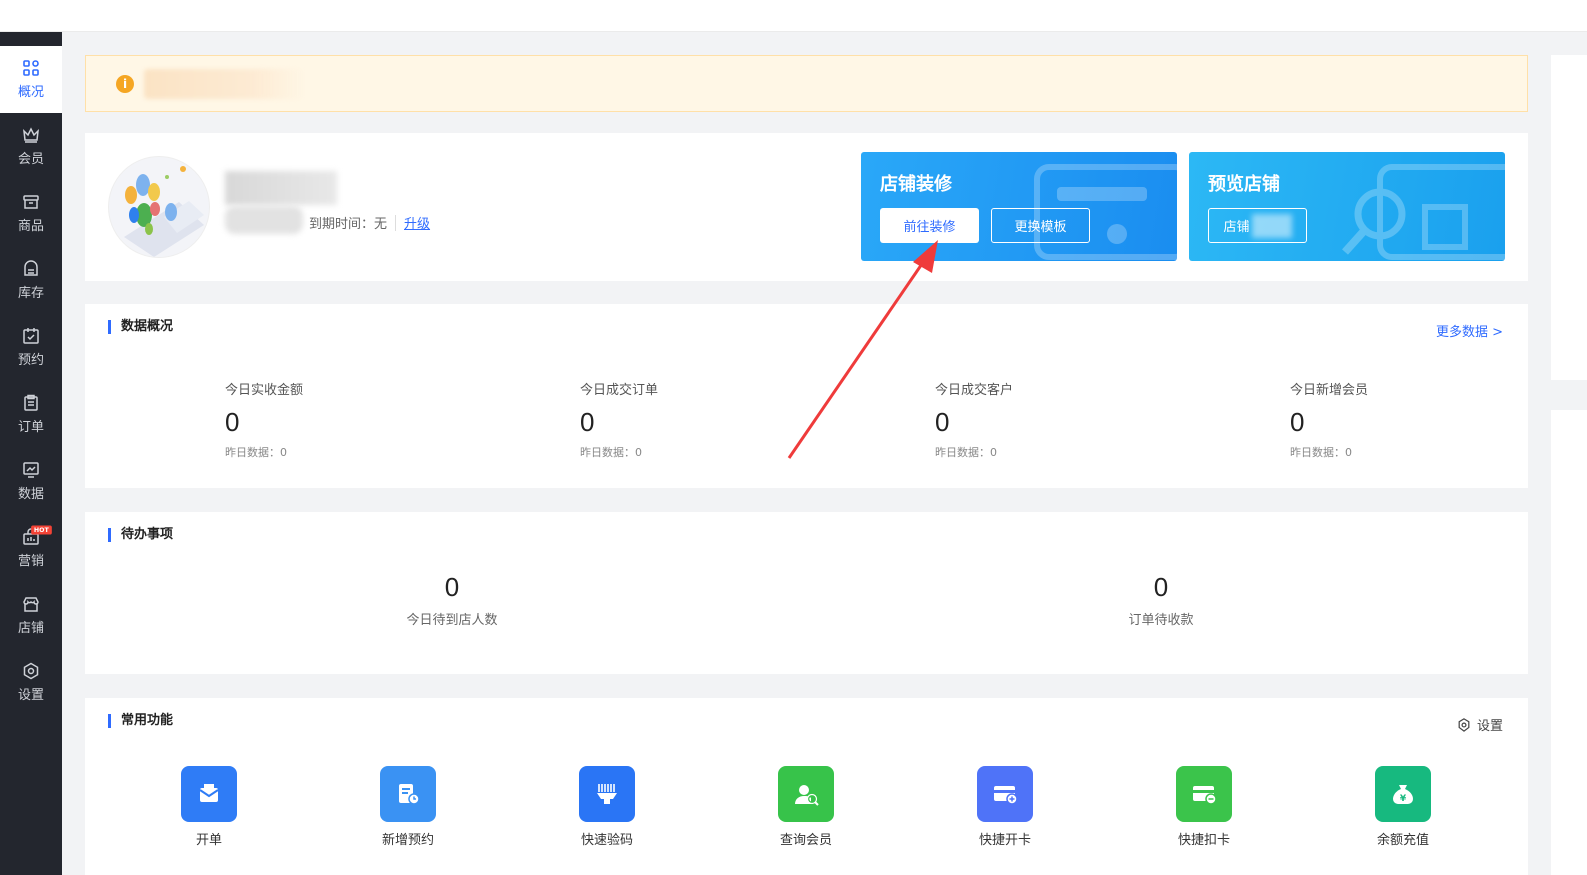  Describe the element at coordinates (31, 135) in the screenshot. I see `crown-icon` at that location.